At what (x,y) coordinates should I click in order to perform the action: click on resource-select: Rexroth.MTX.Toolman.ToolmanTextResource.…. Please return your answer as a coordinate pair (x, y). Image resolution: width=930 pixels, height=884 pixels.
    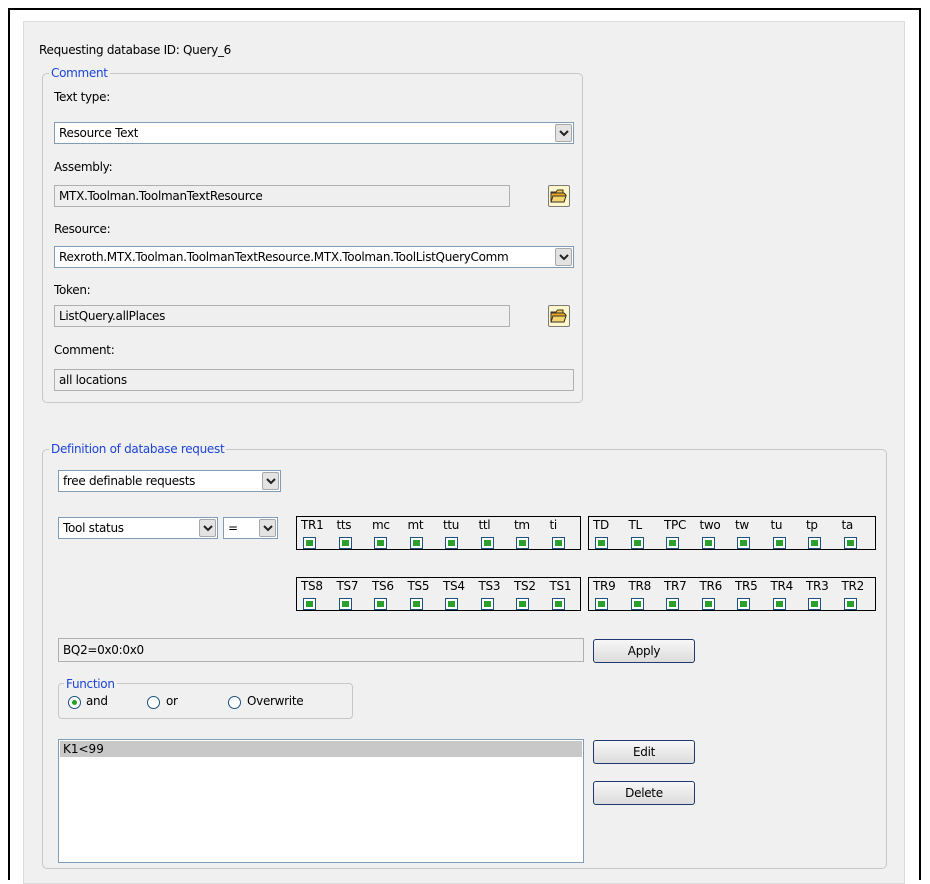
    Looking at the image, I should click on (314, 257).